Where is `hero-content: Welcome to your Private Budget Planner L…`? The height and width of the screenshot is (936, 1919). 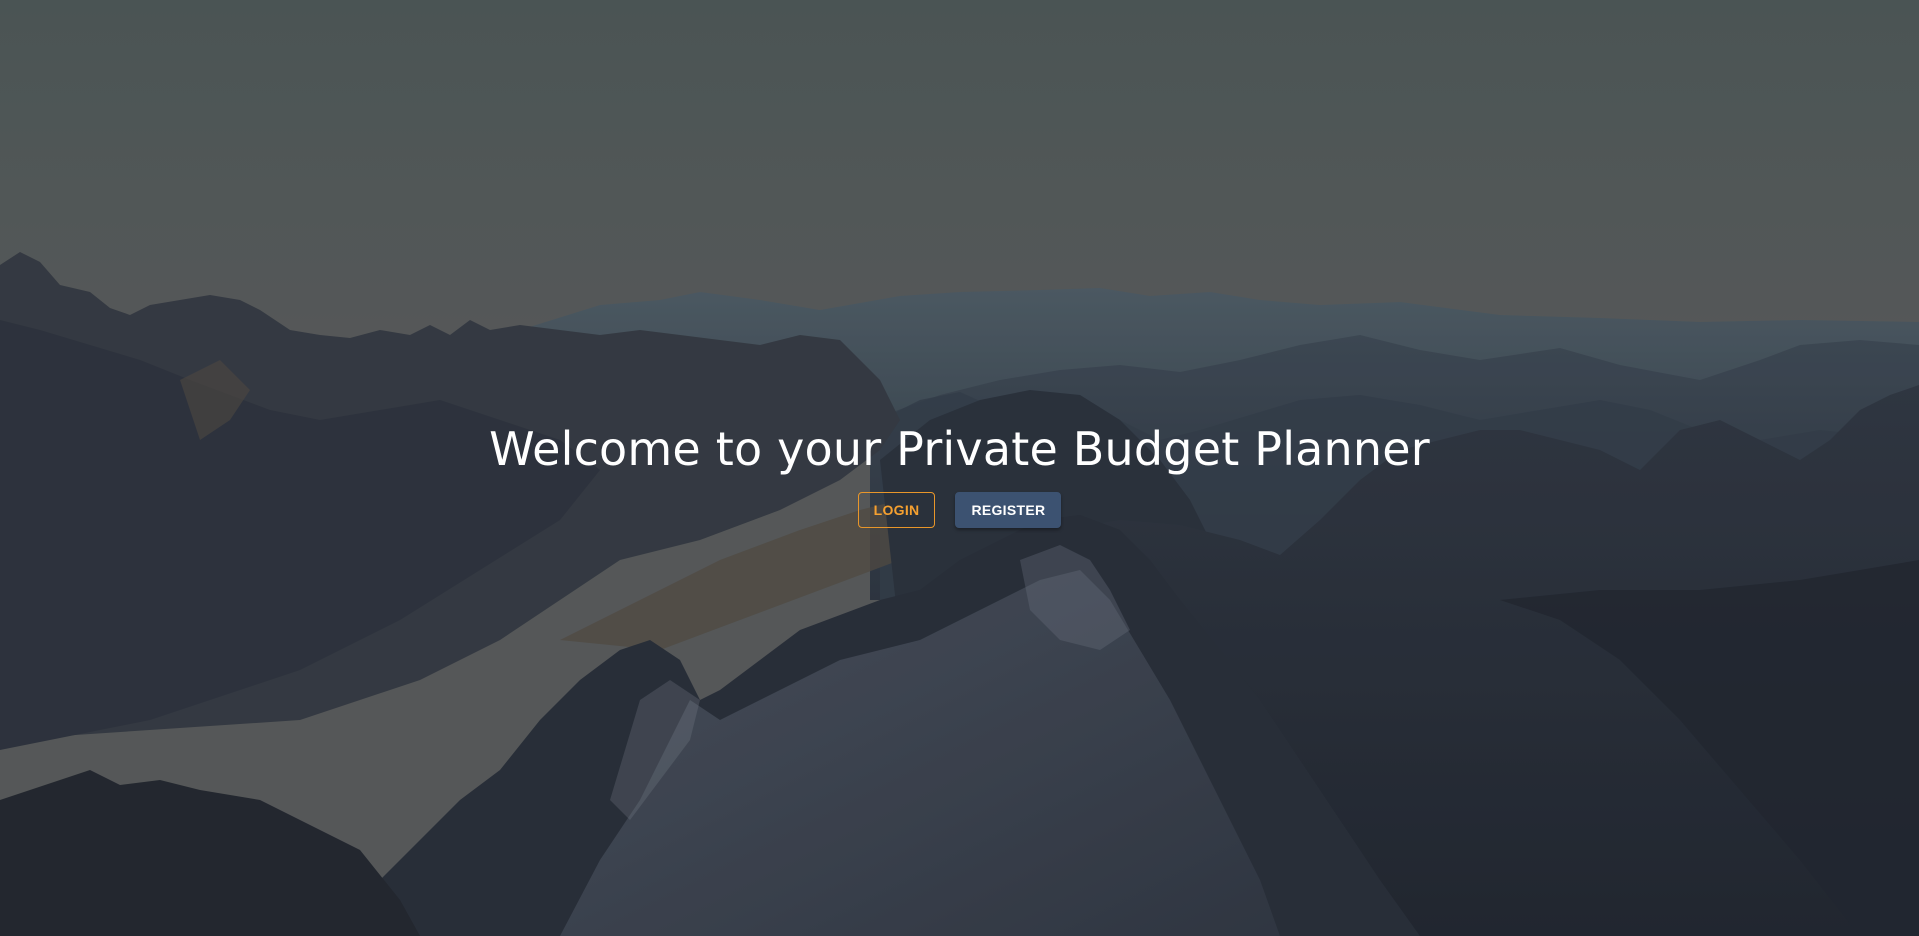 hero-content: Welcome to your Private Budget Planner L… is located at coordinates (959, 473).